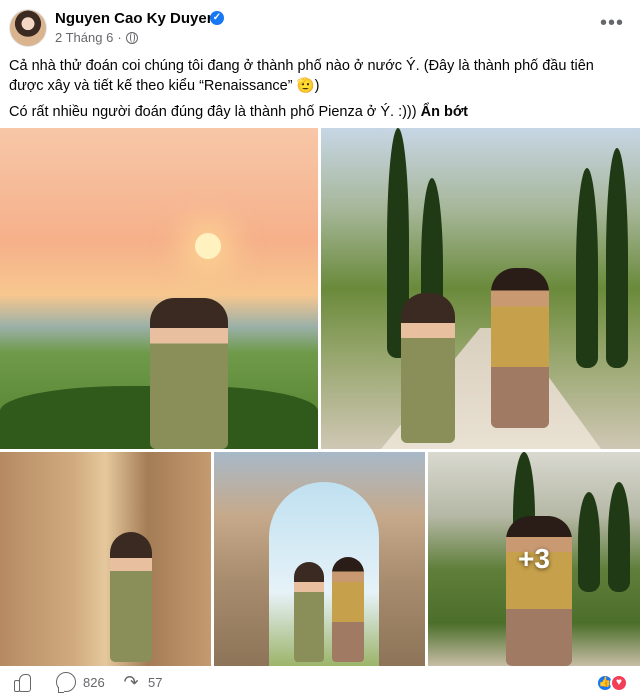 The image size is (640, 698). Describe the element at coordinates (28, 28) in the screenshot. I see `author-avatar` at that location.